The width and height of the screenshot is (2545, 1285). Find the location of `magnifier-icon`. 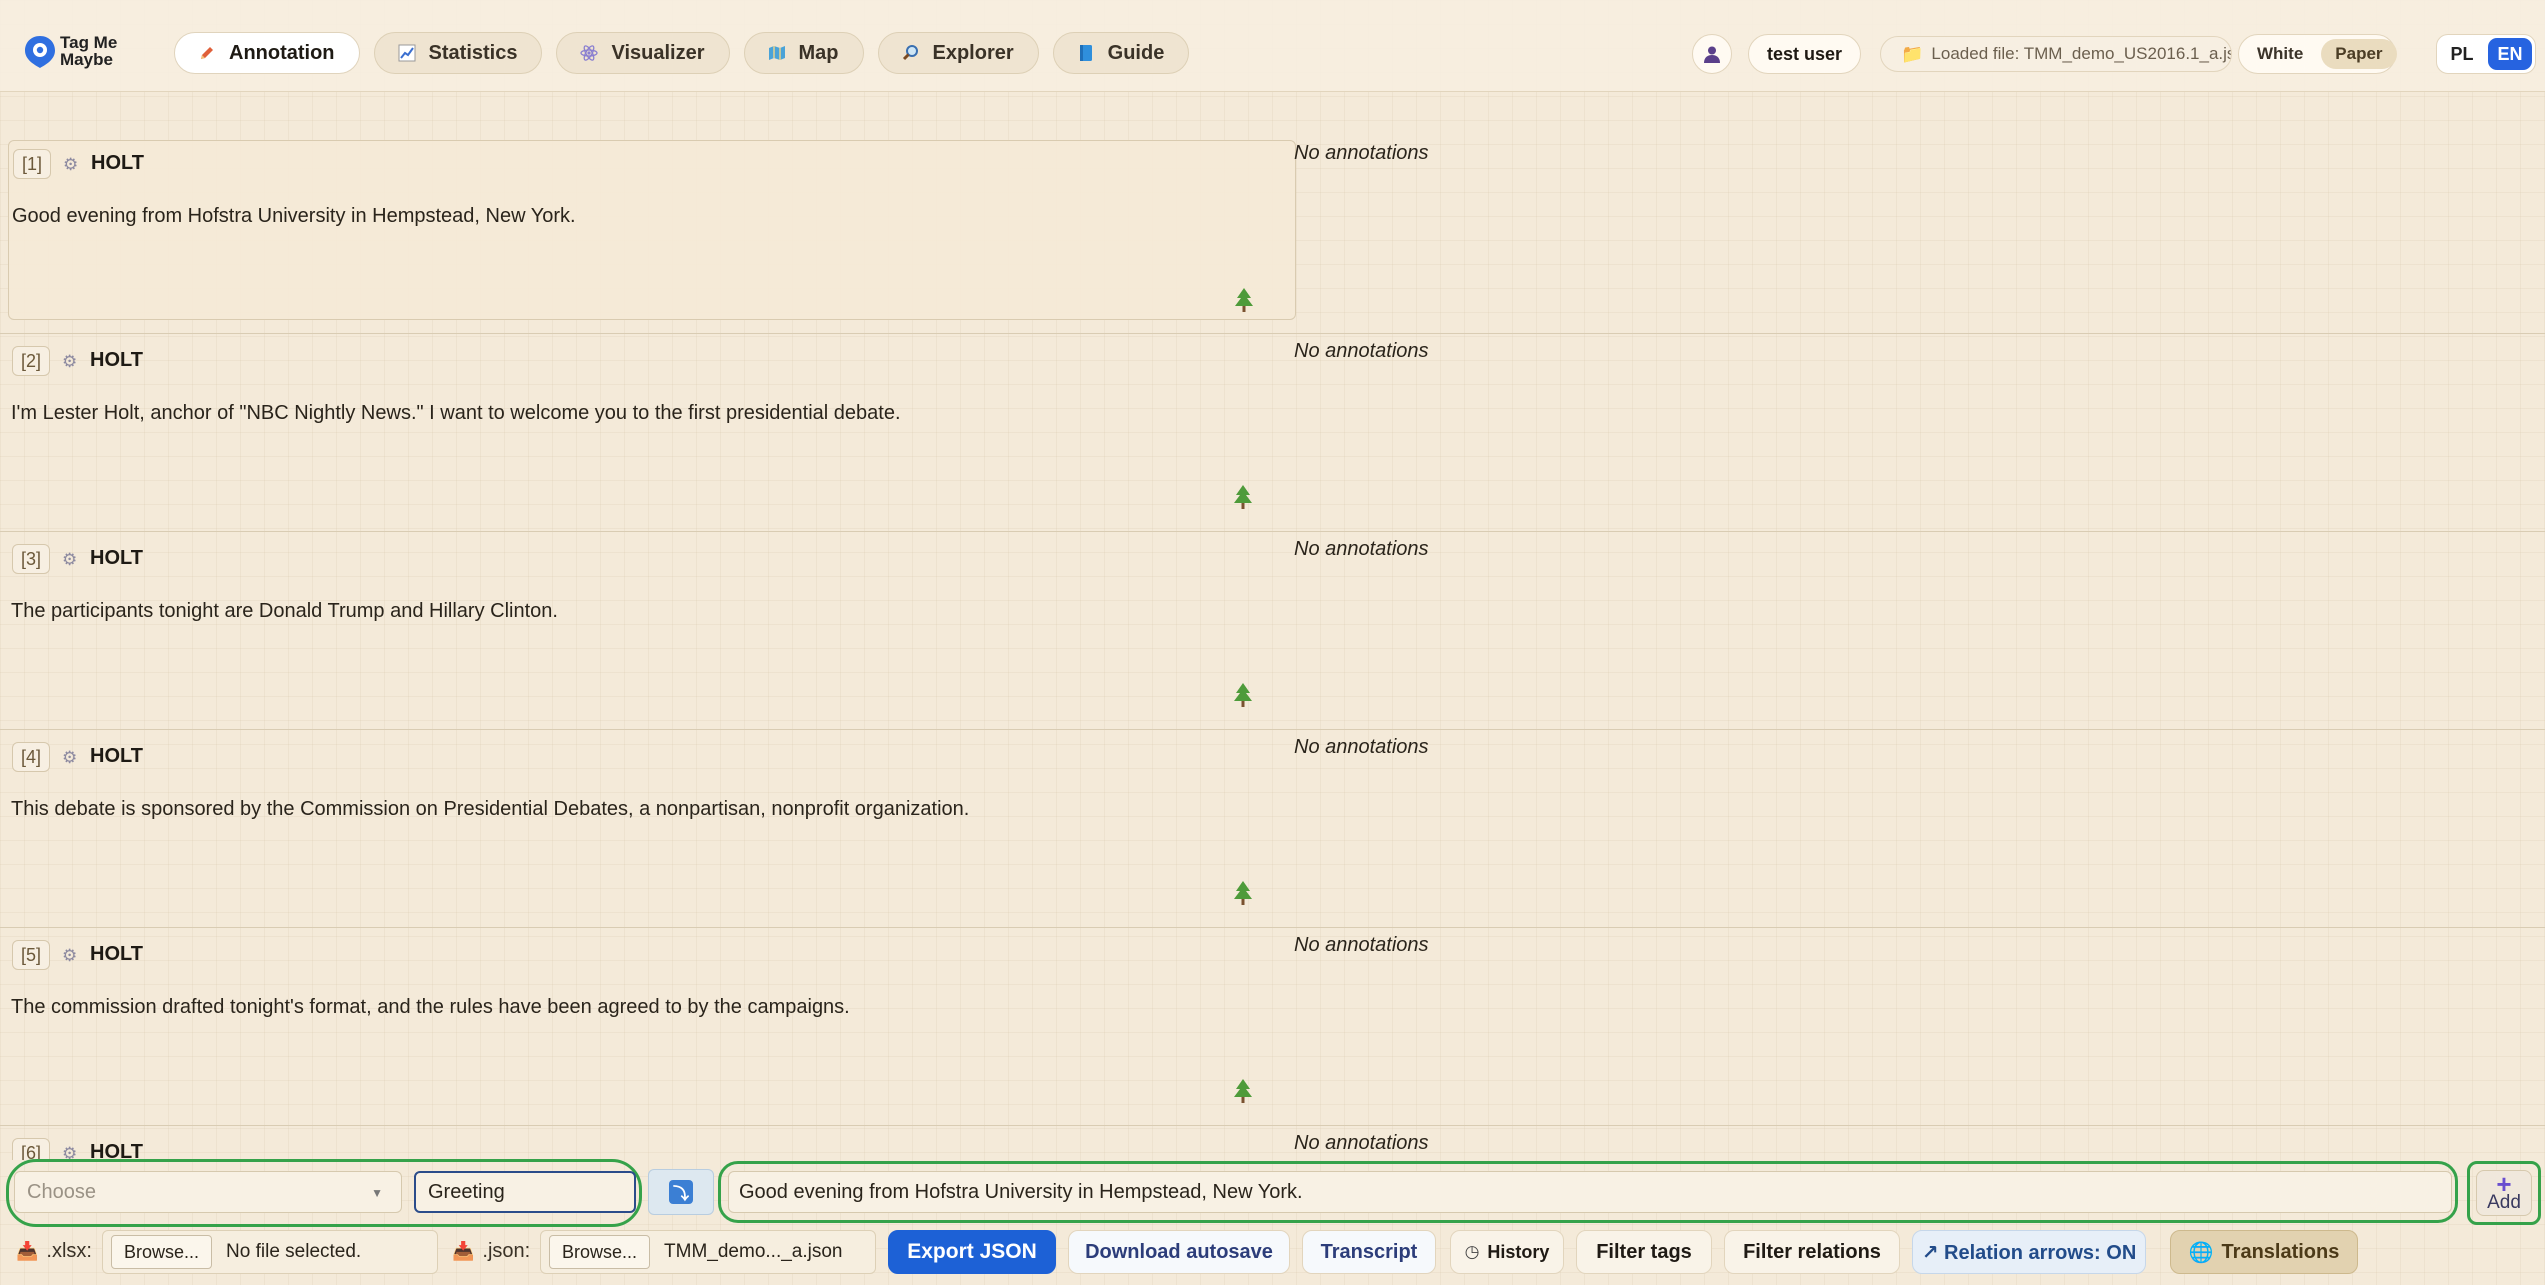

magnifier-icon is located at coordinates (911, 53).